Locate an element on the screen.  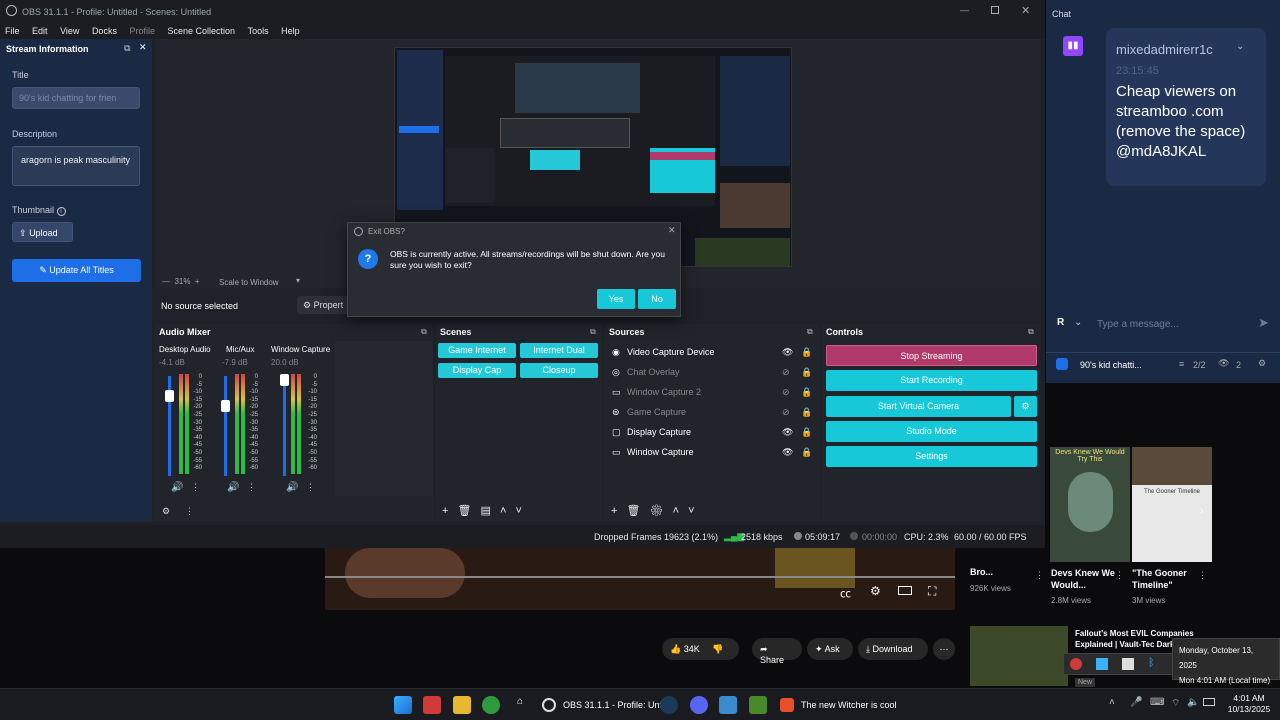
source-item: ◎ Chat Overlay ⊘ 🔒 is located at coordinates (712, 372).